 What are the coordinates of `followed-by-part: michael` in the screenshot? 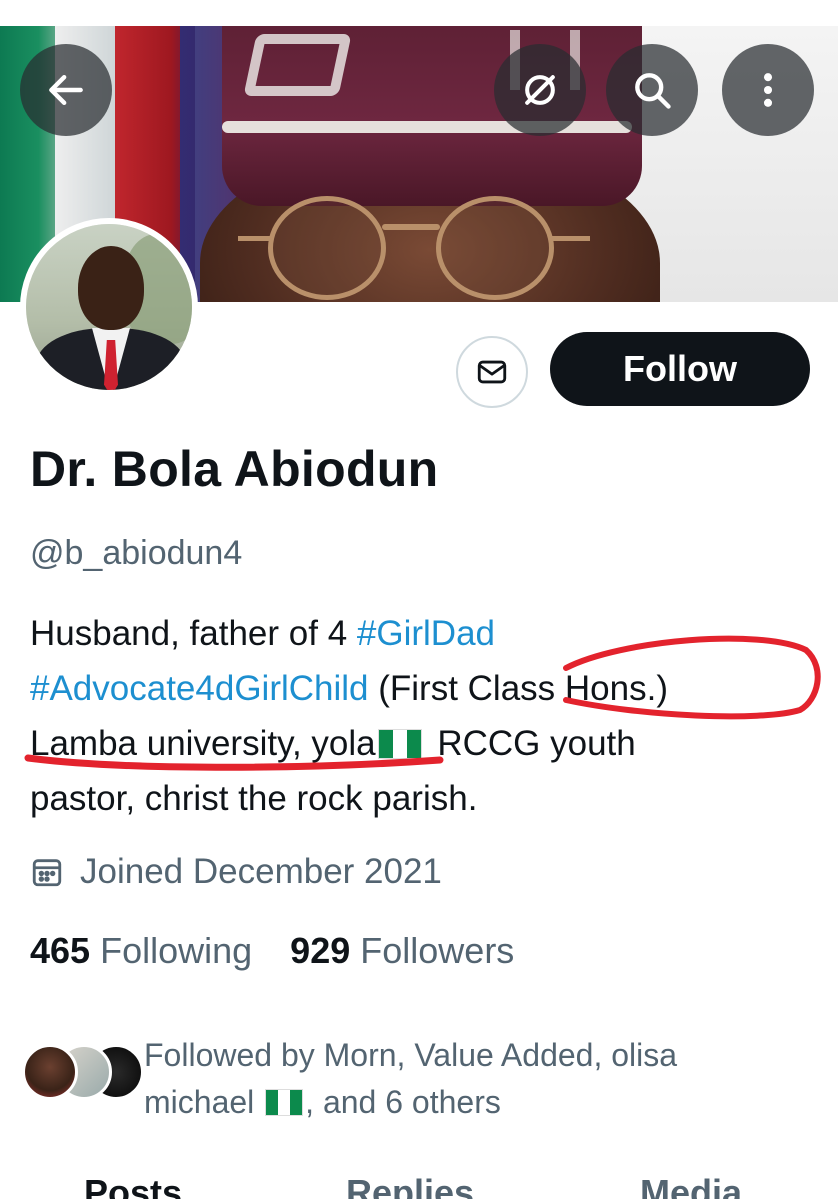 It's located at (199, 1102).